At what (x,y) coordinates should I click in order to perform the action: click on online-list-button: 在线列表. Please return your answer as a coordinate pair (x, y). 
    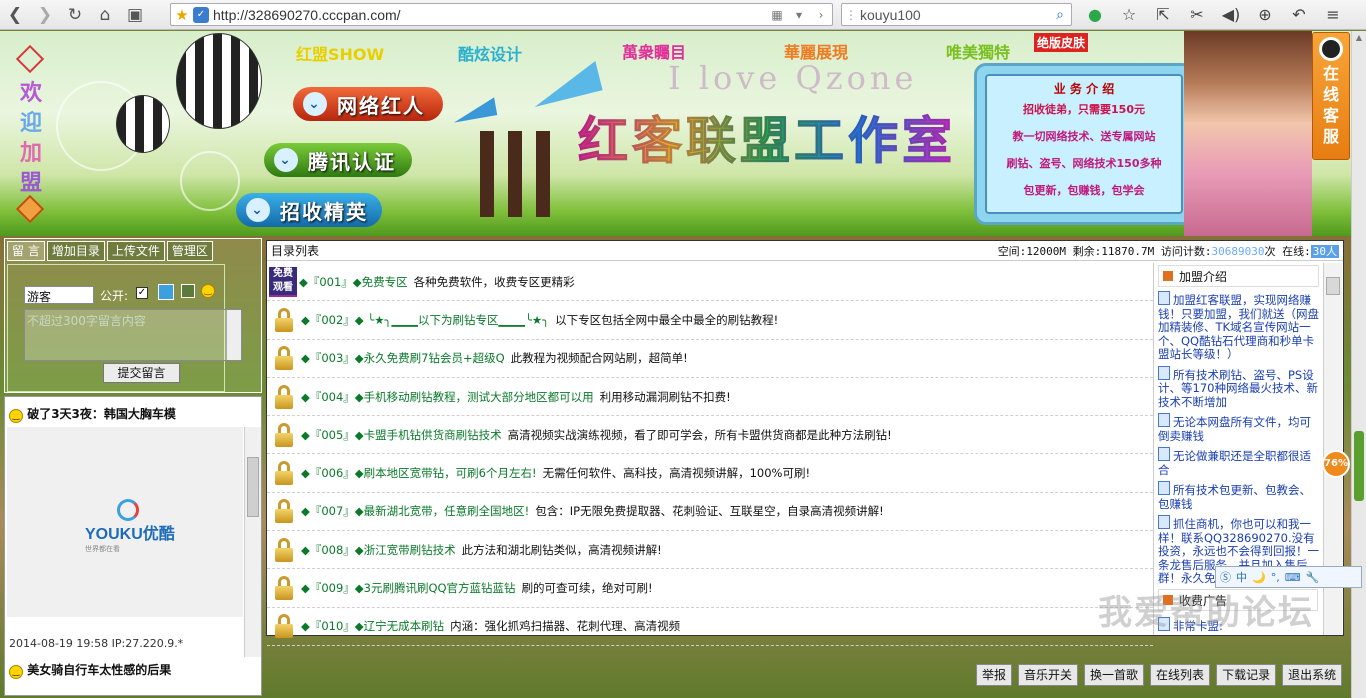
    Looking at the image, I should click on (1180, 675).